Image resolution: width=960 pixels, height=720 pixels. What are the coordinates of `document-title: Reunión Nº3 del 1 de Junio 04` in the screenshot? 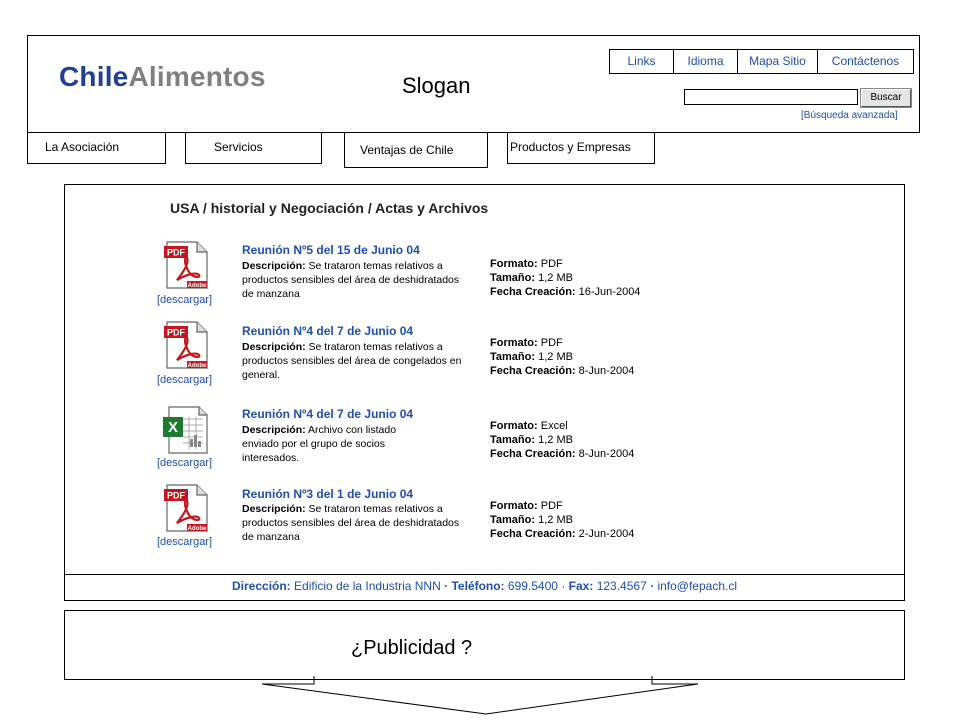 It's located at (327, 494).